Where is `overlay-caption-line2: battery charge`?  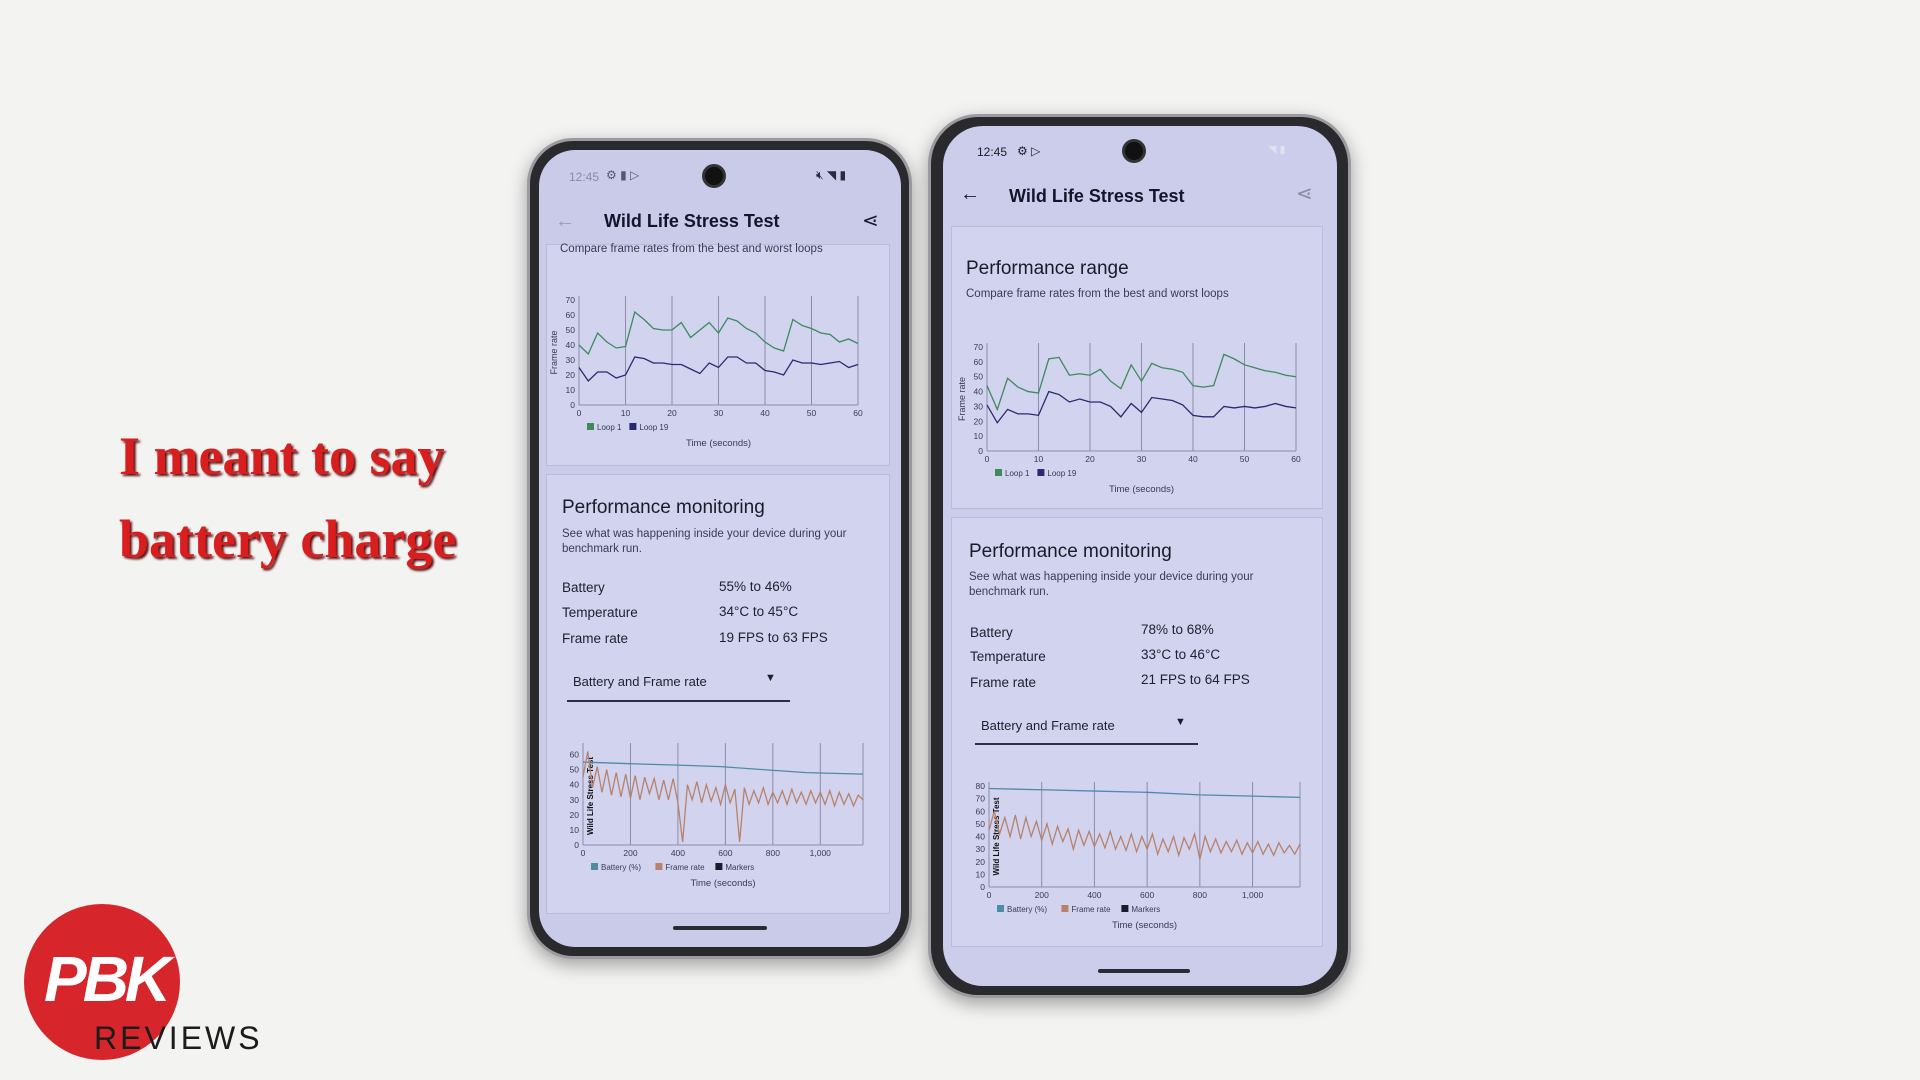
overlay-caption-line2: battery charge is located at coordinates (288, 539).